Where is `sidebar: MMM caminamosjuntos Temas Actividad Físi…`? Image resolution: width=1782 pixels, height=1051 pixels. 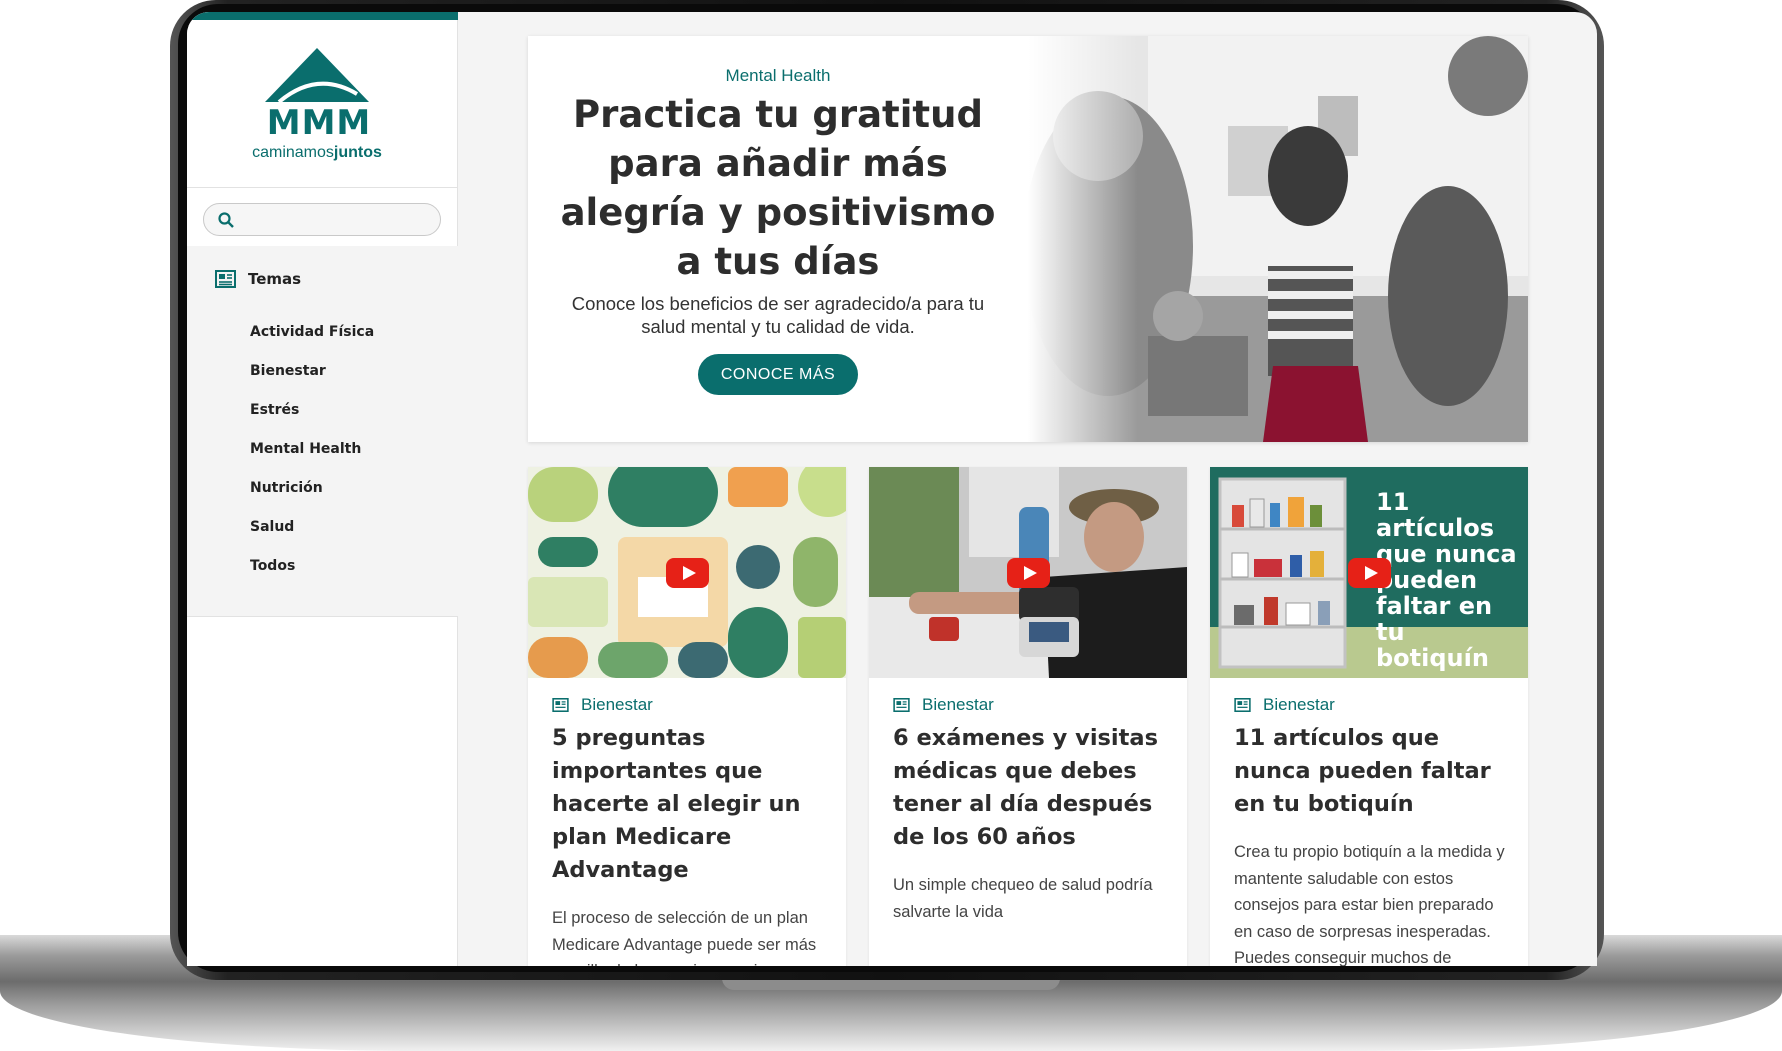
sidebar: MMM caminamosjuntos Temas Actividad Físi… is located at coordinates (322, 489).